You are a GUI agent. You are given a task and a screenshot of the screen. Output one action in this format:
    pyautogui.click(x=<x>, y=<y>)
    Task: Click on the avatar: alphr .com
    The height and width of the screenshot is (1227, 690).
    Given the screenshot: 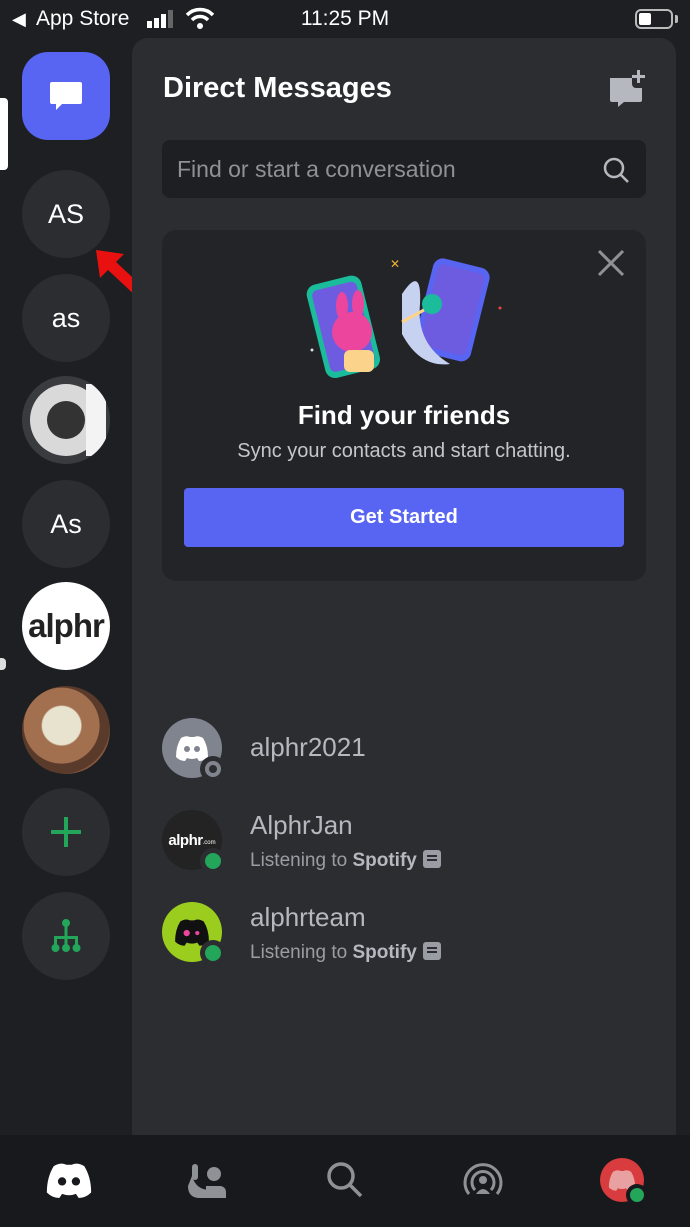 What is the action you would take?
    pyautogui.click(x=194, y=842)
    